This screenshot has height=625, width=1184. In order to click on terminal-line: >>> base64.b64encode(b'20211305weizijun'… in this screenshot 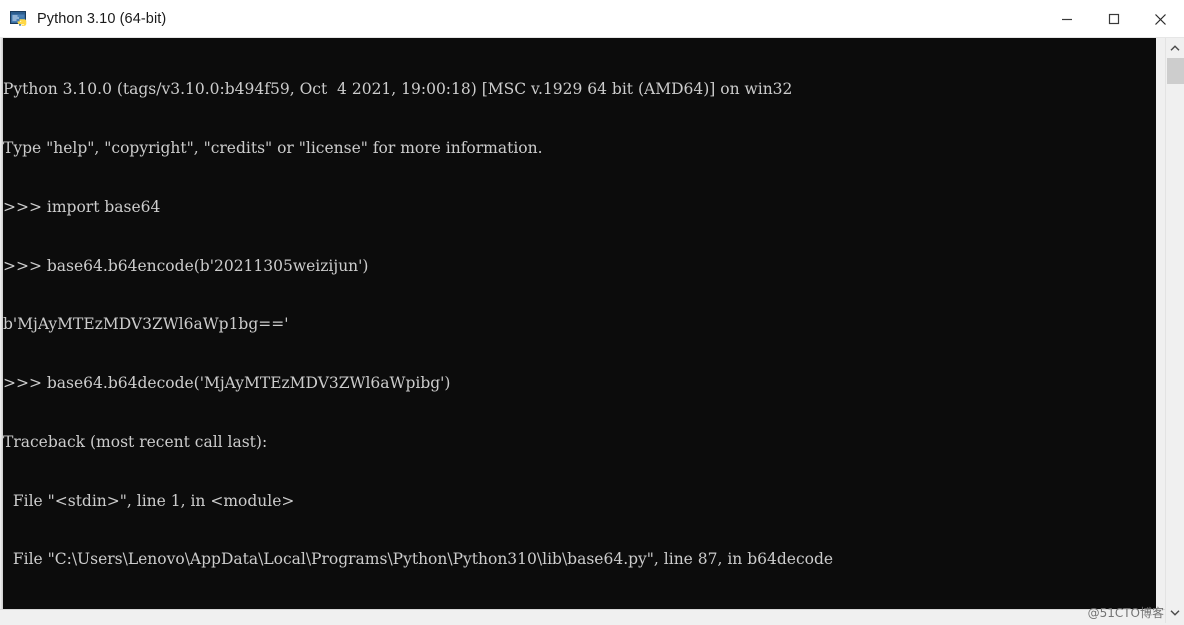, I will do `click(186, 265)`.